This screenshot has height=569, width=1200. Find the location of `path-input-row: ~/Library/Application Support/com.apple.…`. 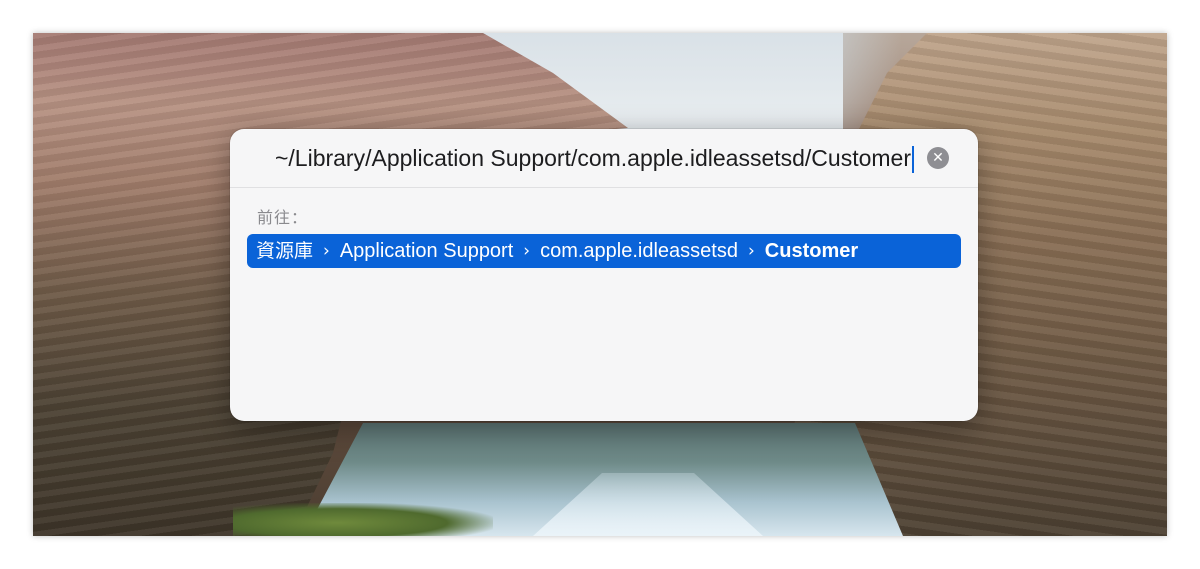

path-input-row: ~/Library/Application Support/com.apple.… is located at coordinates (604, 158).